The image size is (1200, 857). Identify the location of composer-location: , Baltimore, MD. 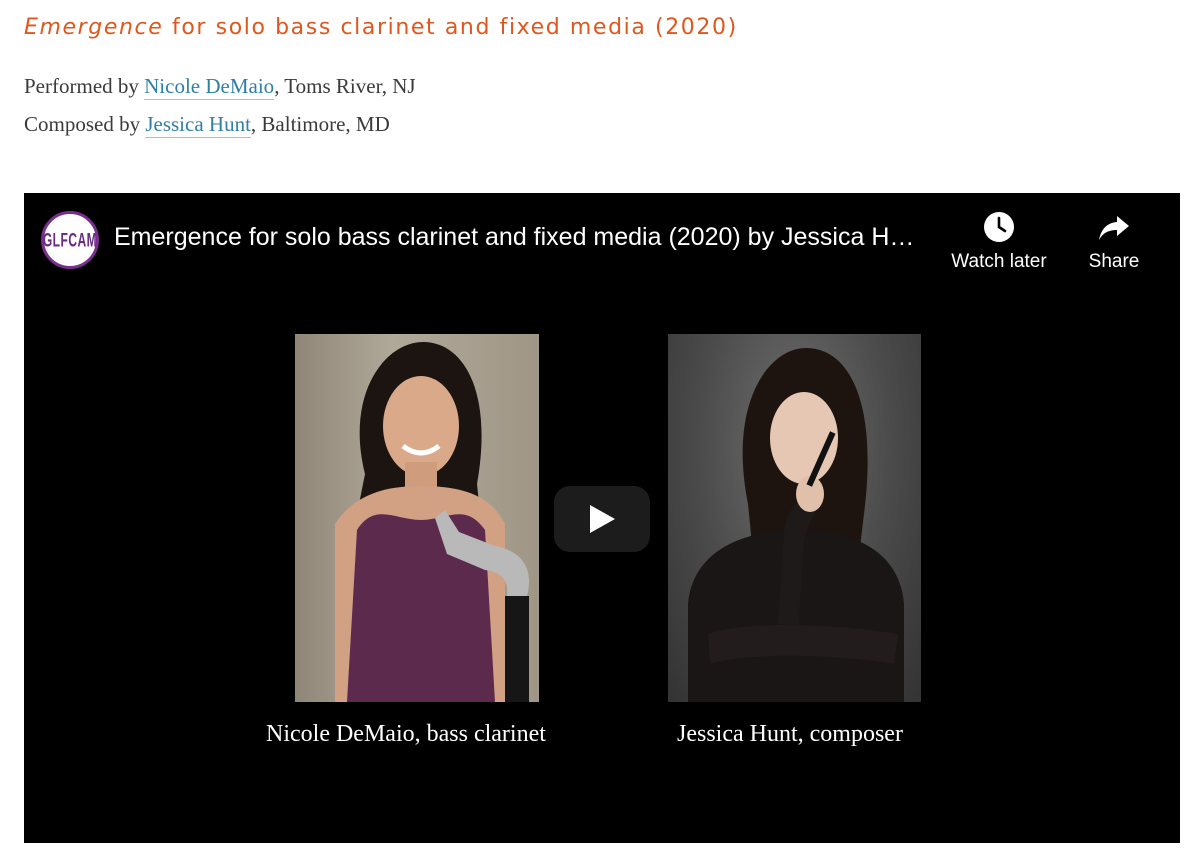
(320, 124).